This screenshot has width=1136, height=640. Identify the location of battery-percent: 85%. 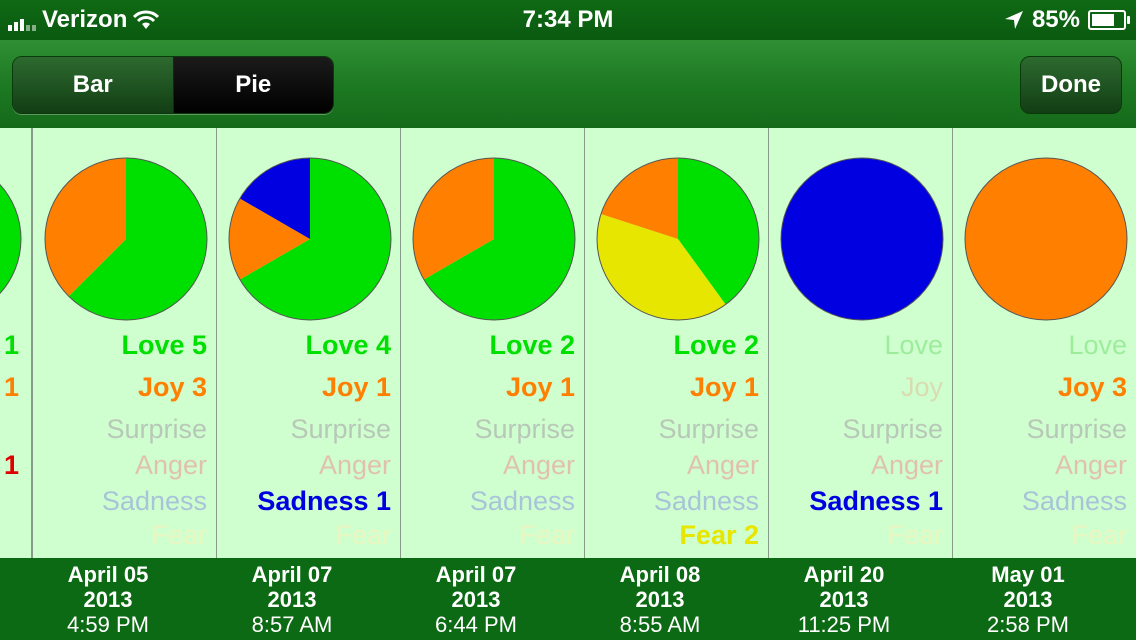
(1055, 19).